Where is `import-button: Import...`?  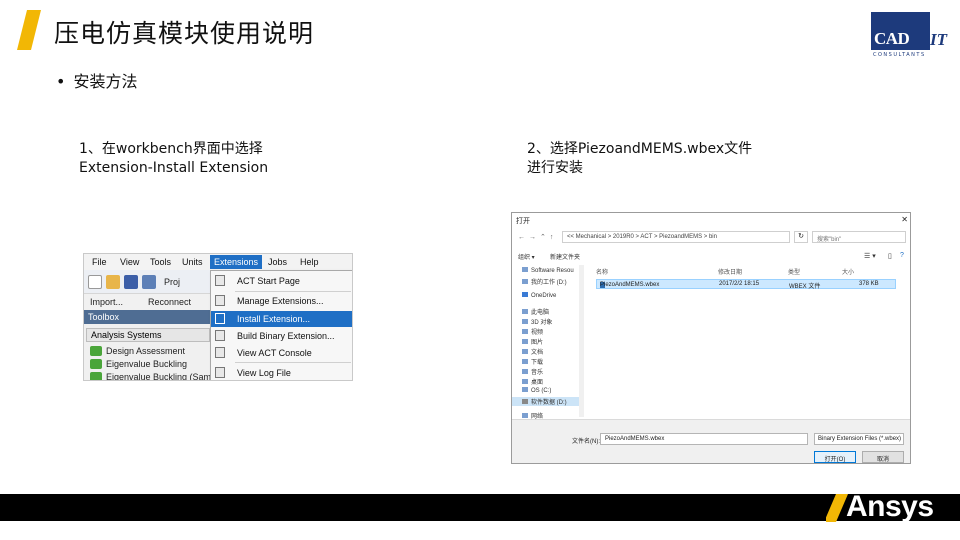 import-button: Import... is located at coordinates (106, 302).